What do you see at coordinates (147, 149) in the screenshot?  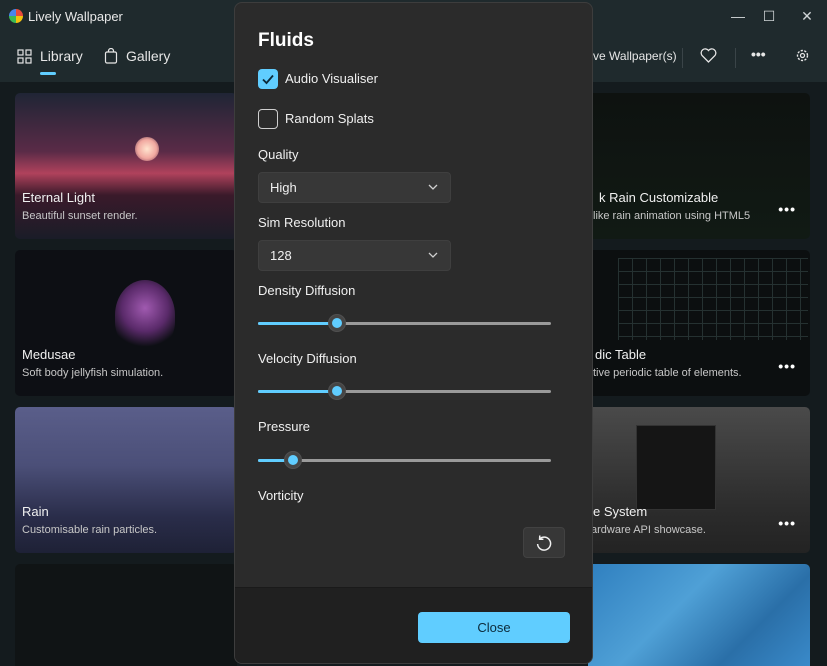 I see `sunset-thumbnail` at bounding box center [147, 149].